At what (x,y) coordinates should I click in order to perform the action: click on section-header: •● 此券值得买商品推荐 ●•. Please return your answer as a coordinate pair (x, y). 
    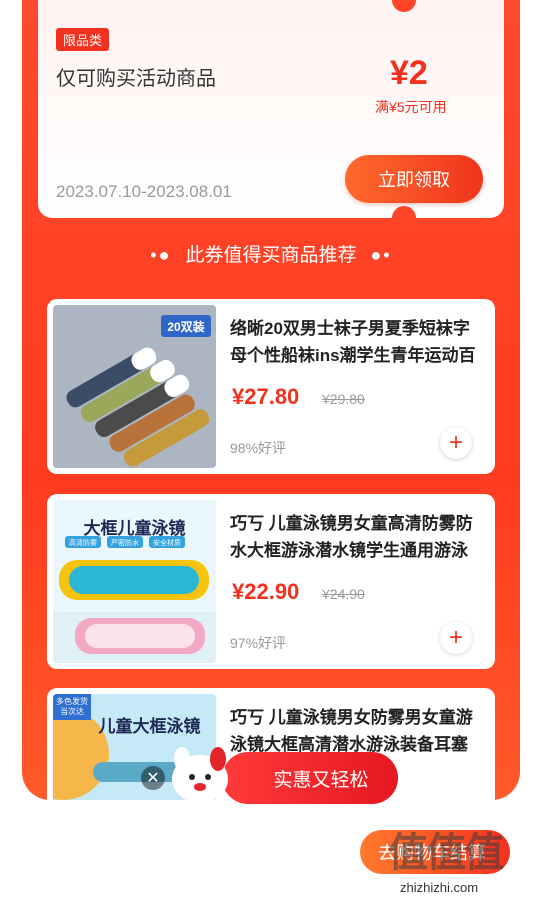
    Looking at the image, I should click on (271, 253).